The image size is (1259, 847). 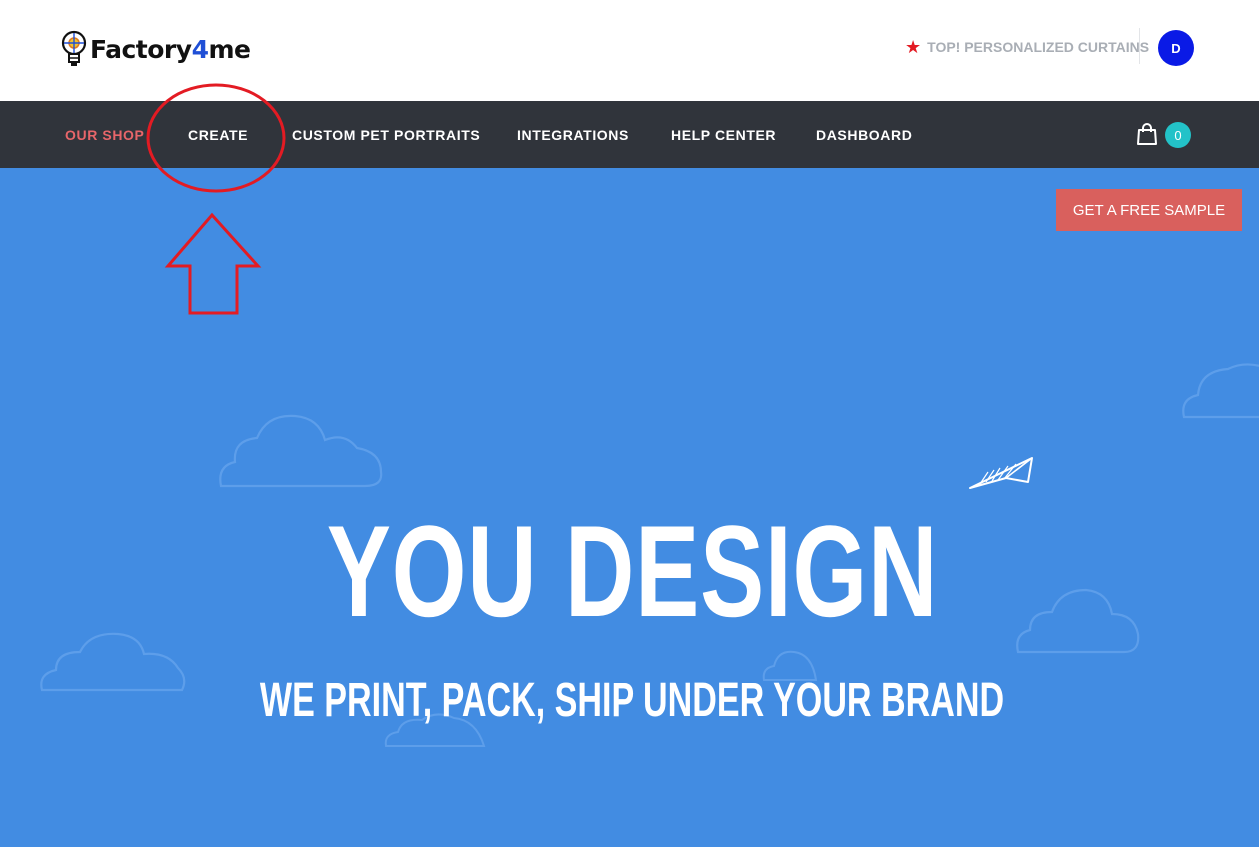 I want to click on nav-item-dashboard: DASHBOARD, so click(x=864, y=134).